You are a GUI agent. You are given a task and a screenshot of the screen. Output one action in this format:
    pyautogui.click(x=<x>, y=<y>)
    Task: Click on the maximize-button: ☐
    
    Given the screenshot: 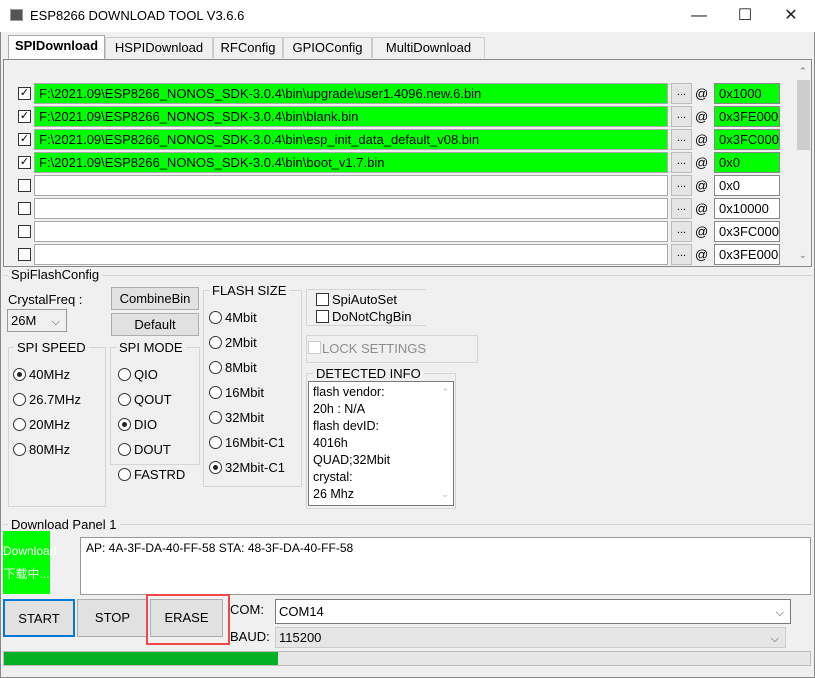 What is the action you would take?
    pyautogui.click(x=745, y=16)
    